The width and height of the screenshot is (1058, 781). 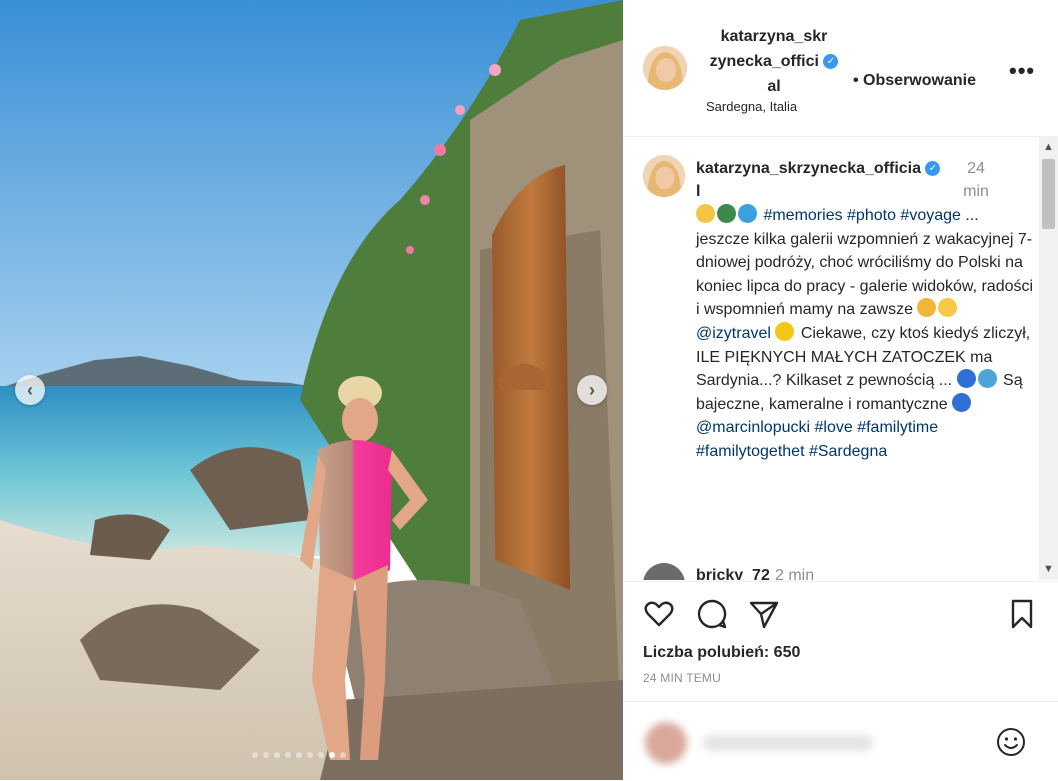 I want to click on post-time: 24 MIN TEMU, so click(x=682, y=678).